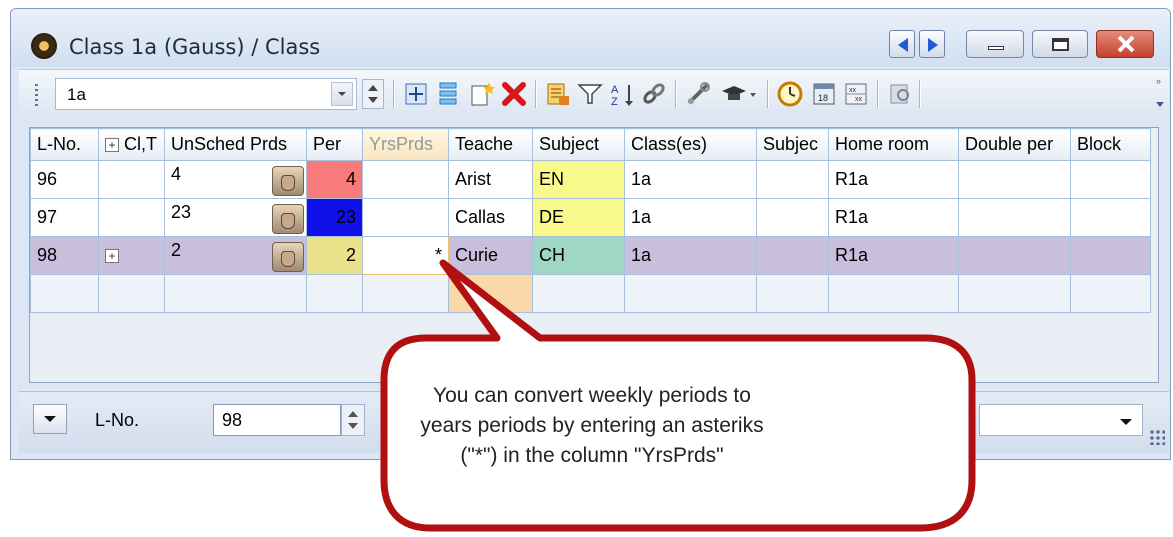 This screenshot has height=537, width=1173. What do you see at coordinates (932, 44) in the screenshot?
I see `next-button` at bounding box center [932, 44].